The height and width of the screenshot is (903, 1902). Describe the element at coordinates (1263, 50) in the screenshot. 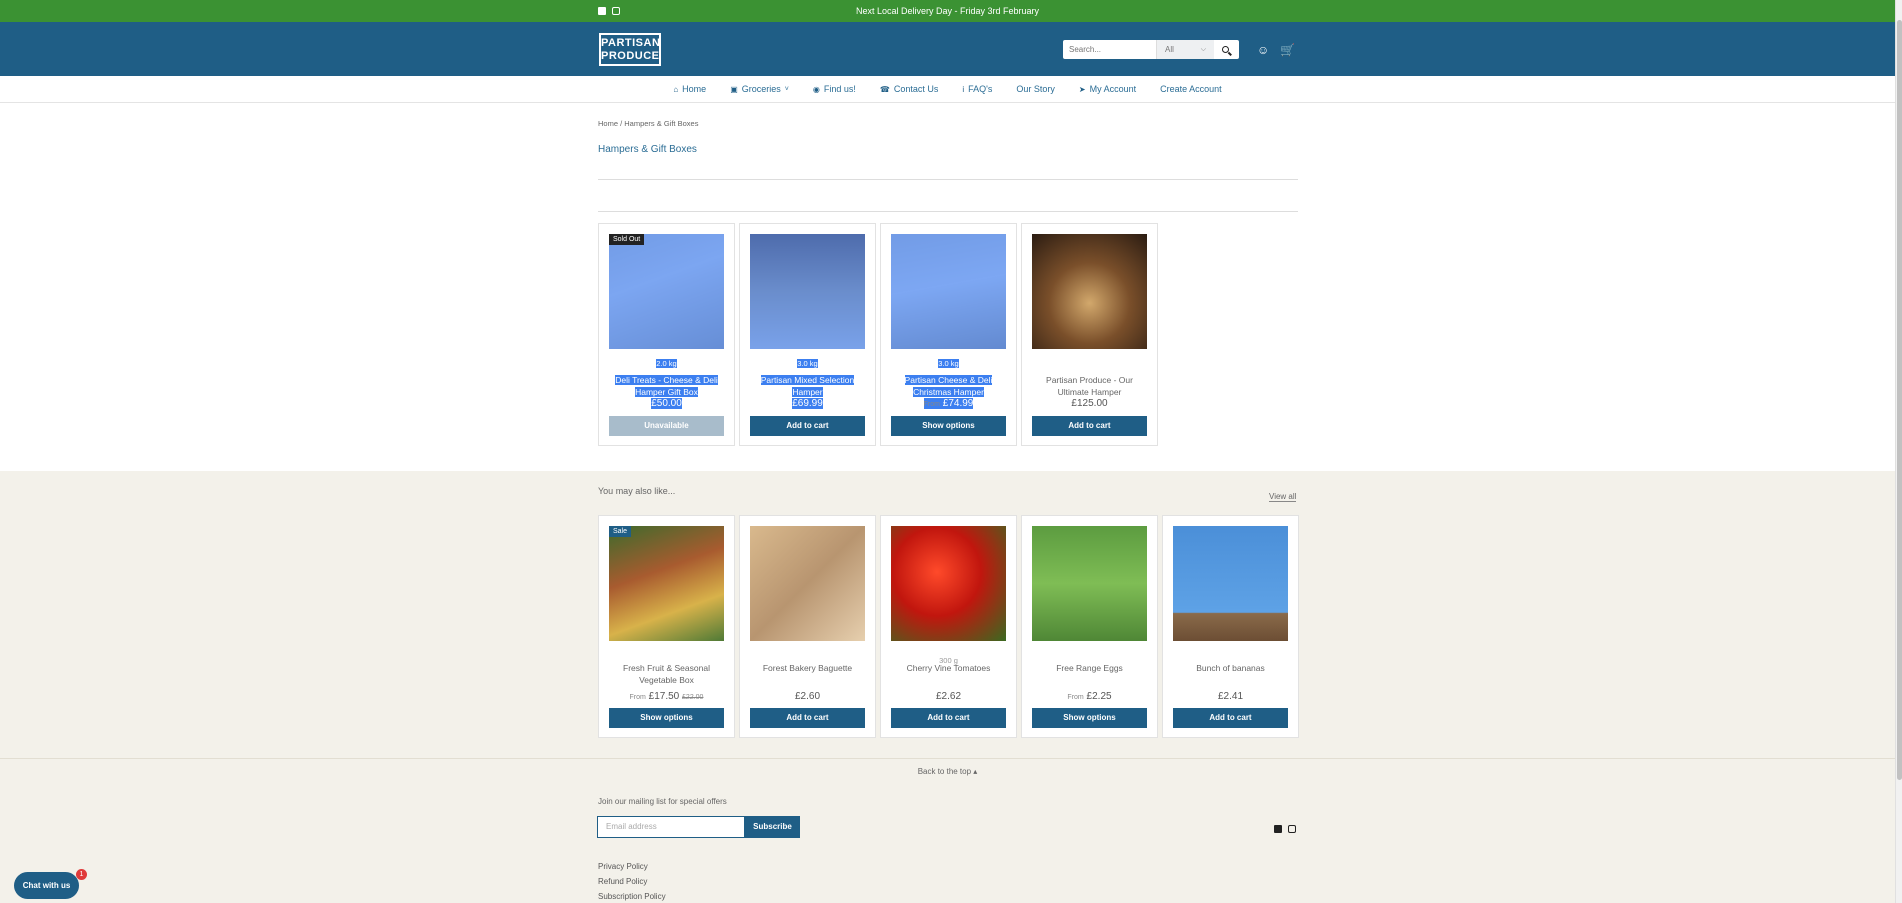

I see `account-icon: ☺` at that location.